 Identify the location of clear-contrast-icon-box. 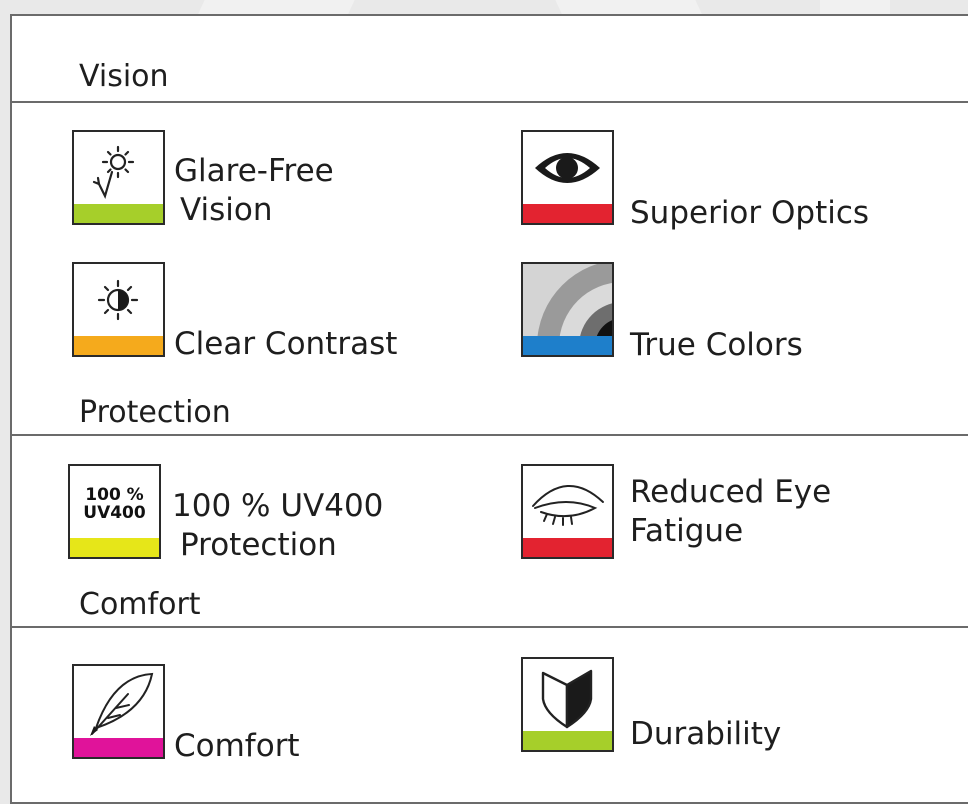
(118, 309).